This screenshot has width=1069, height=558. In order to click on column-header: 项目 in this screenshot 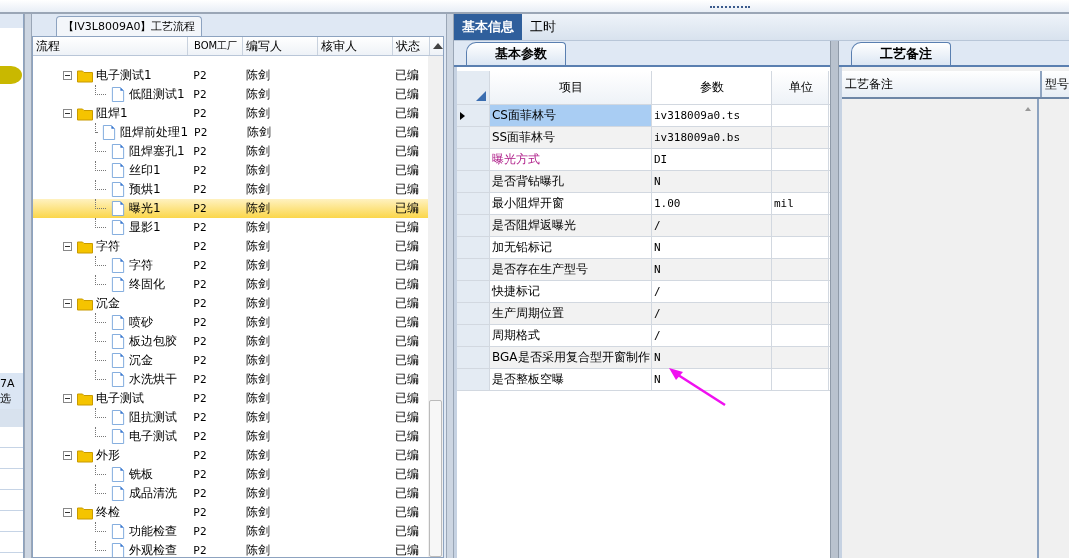, I will do `click(571, 87)`.